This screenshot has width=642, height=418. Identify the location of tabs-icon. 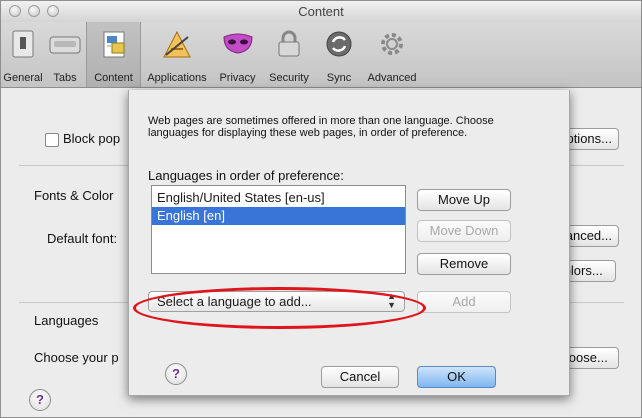
(65, 45).